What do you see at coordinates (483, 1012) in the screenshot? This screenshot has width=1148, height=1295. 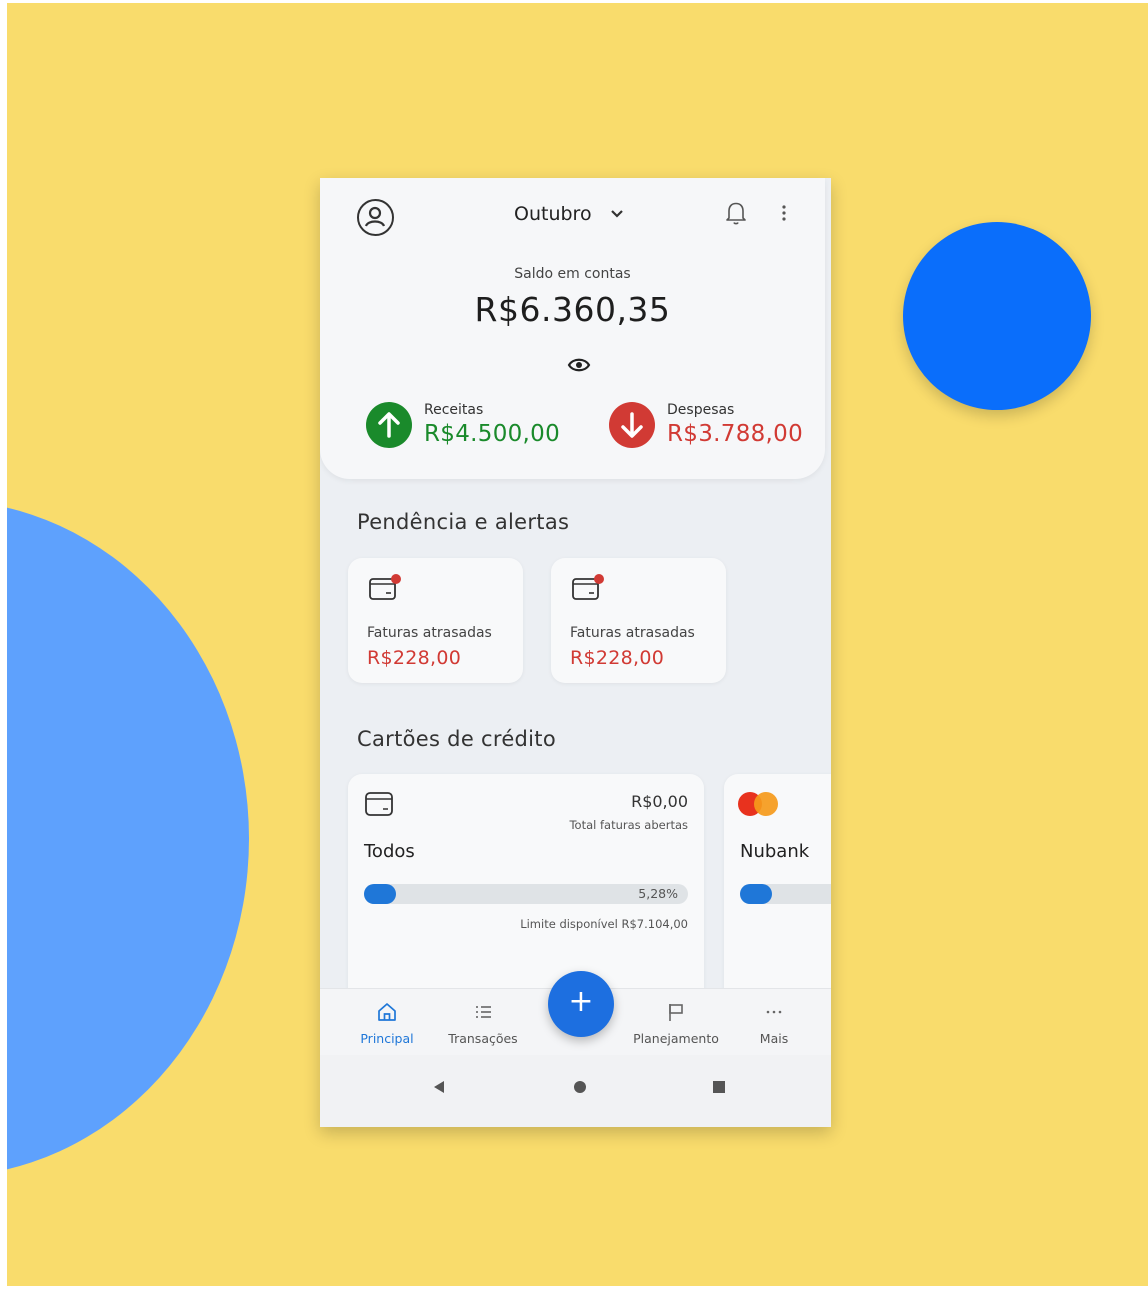 I see `list-icon` at bounding box center [483, 1012].